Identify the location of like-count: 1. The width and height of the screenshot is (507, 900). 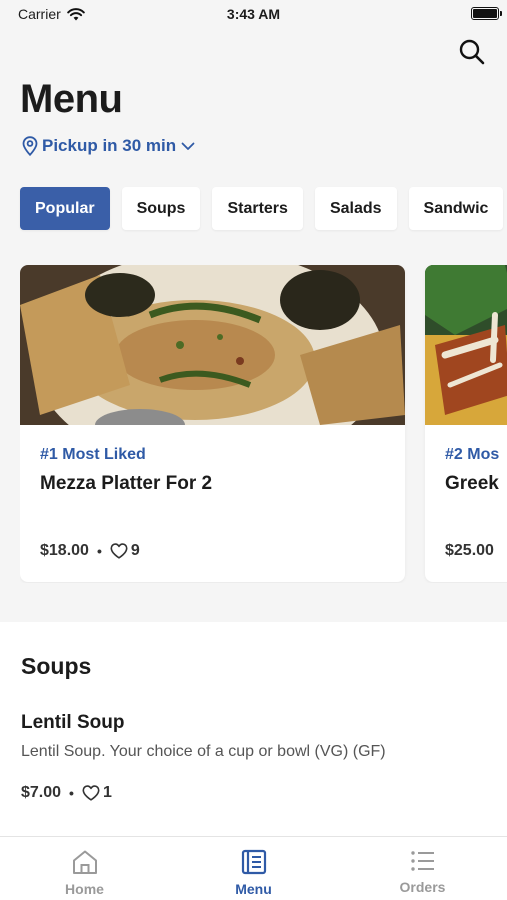
(97, 793).